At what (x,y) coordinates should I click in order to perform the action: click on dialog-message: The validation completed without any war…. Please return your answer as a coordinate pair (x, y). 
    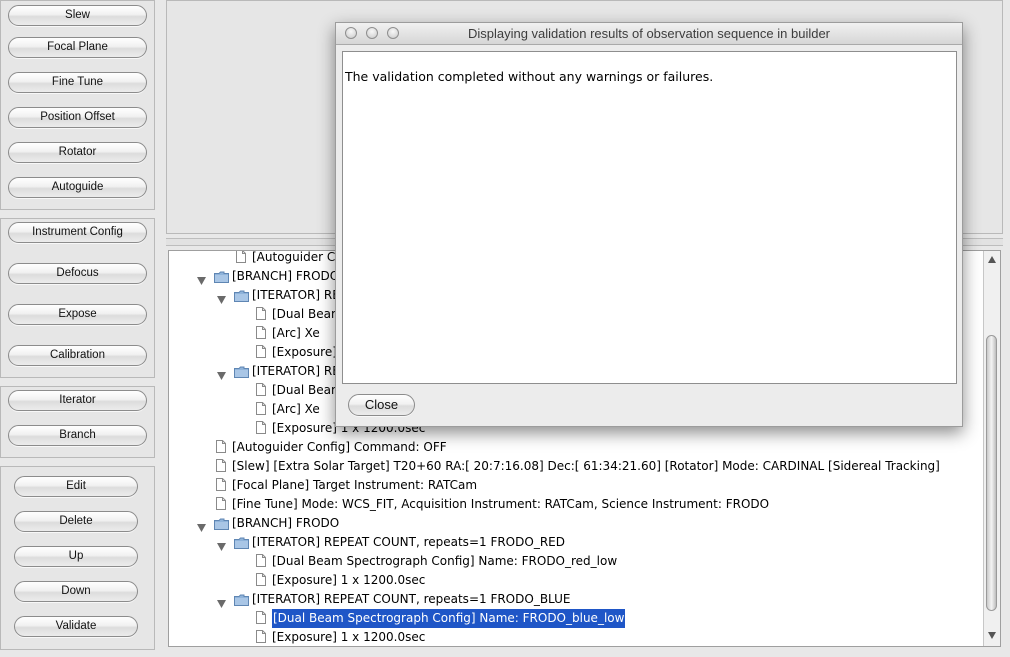
    Looking at the image, I should click on (529, 76).